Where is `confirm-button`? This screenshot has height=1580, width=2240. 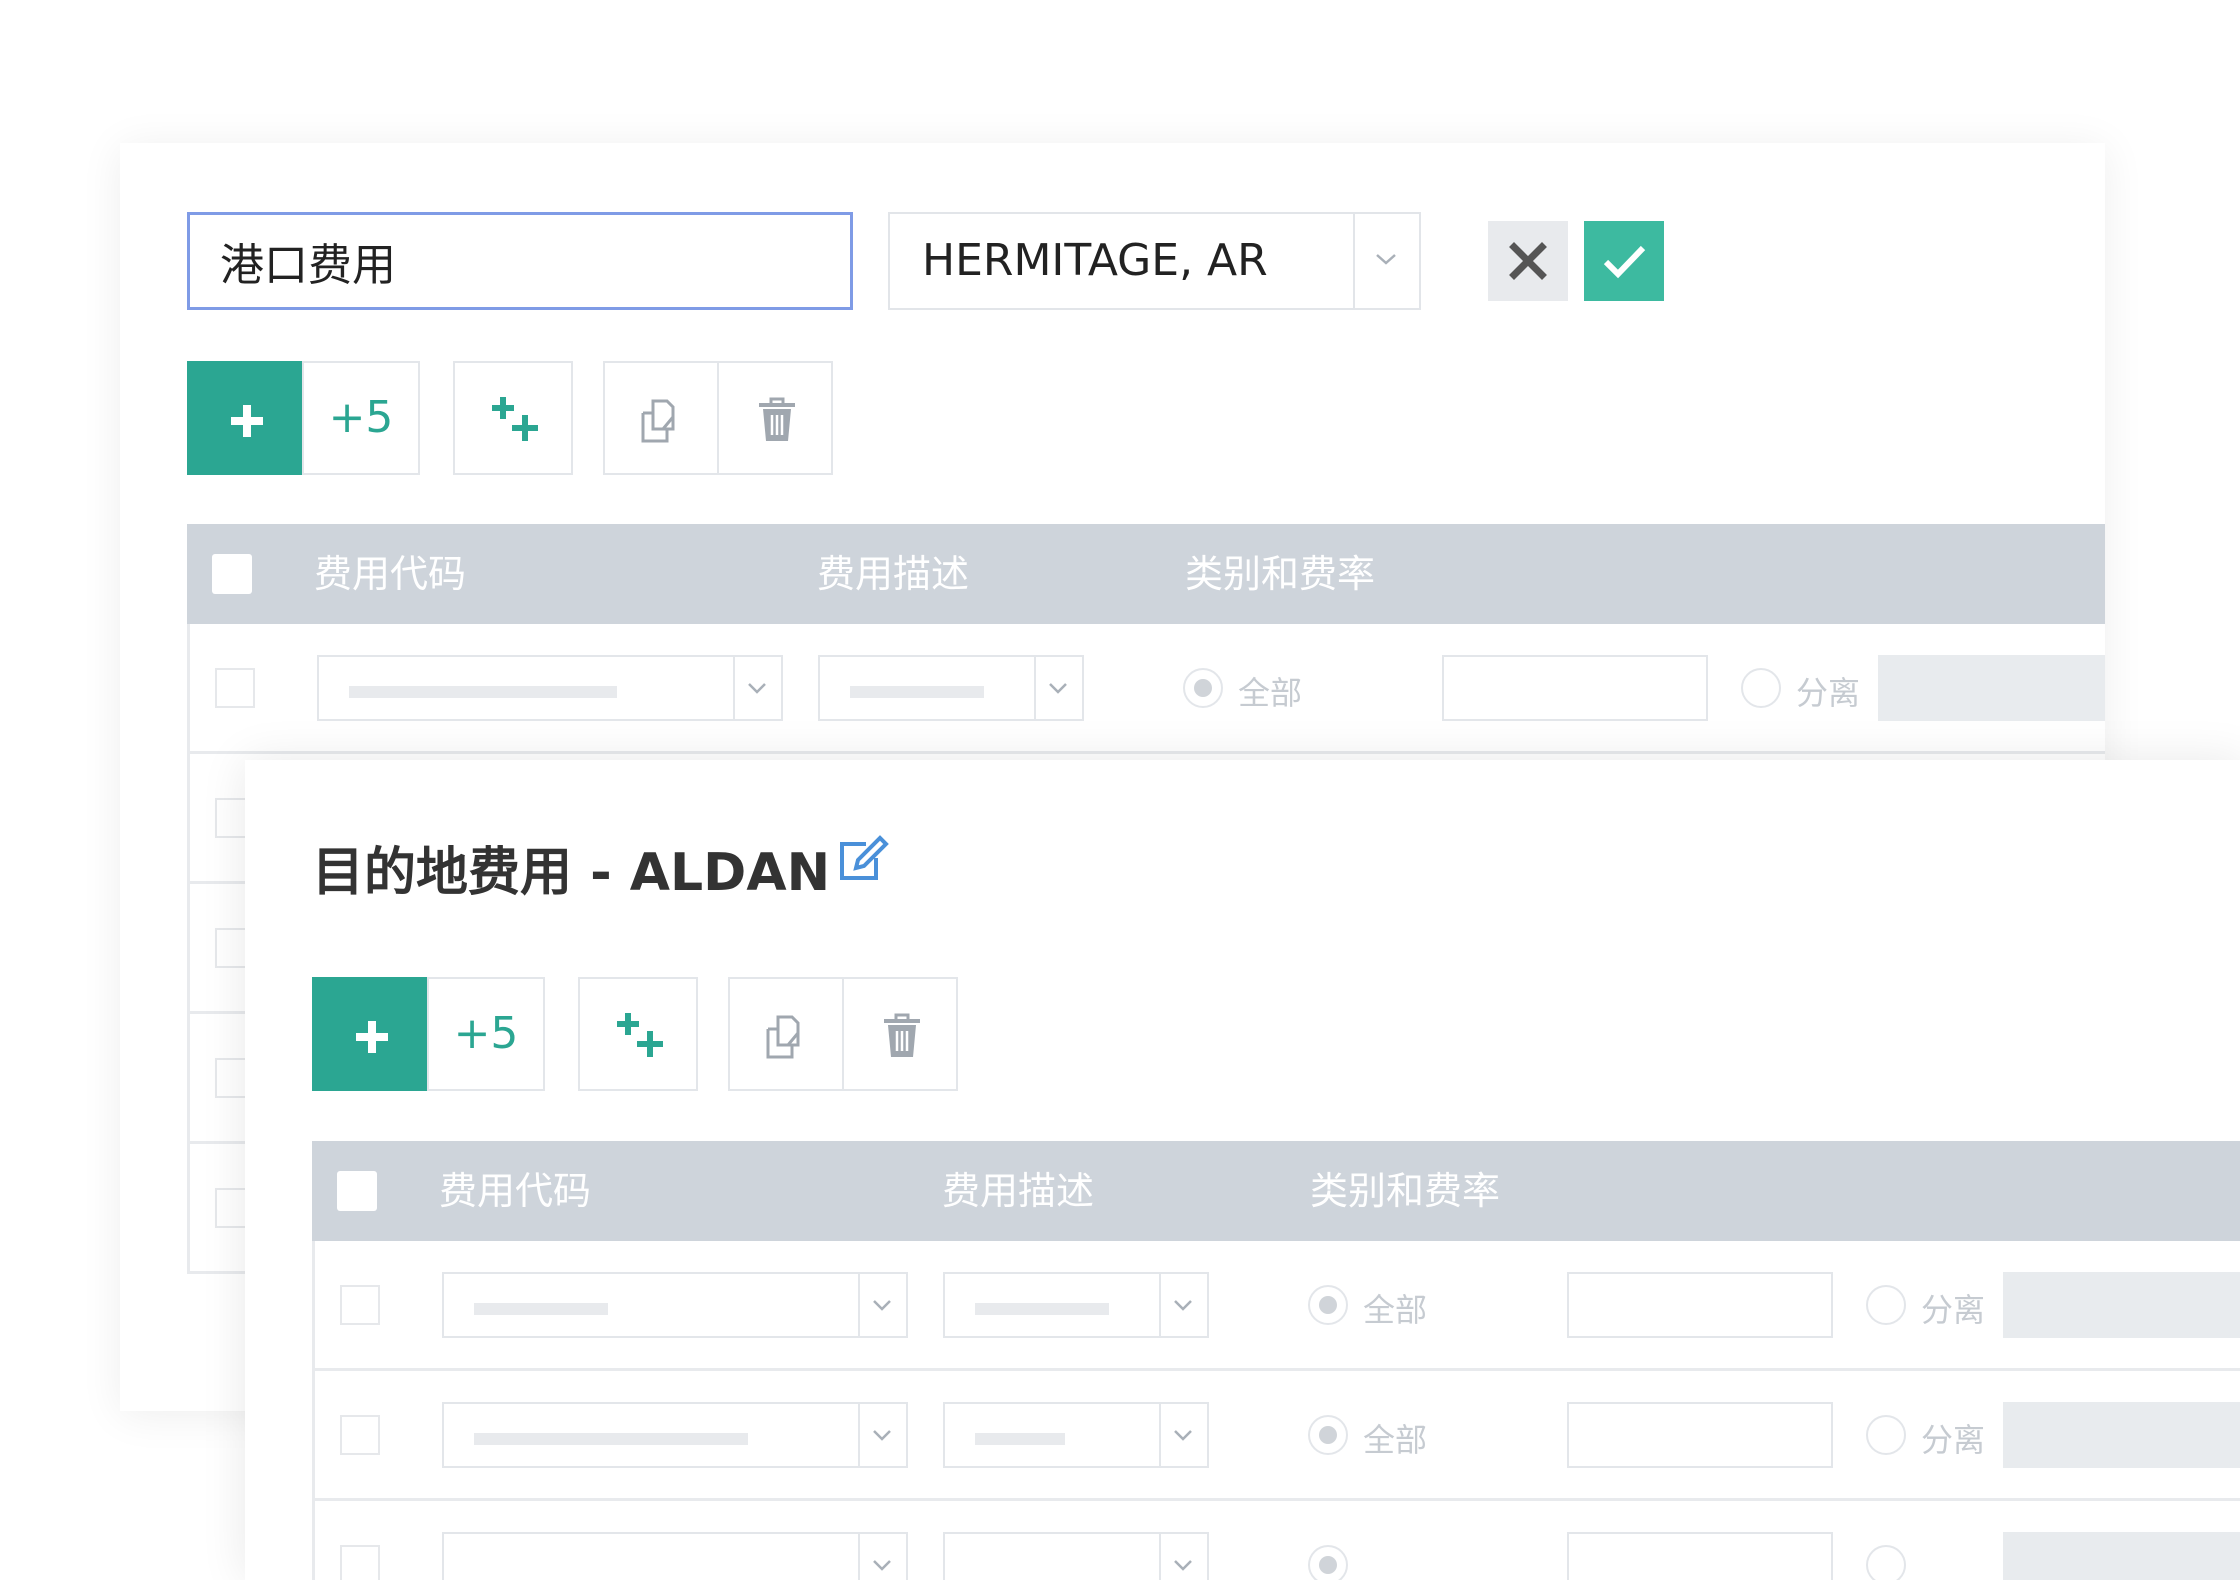 confirm-button is located at coordinates (1624, 261).